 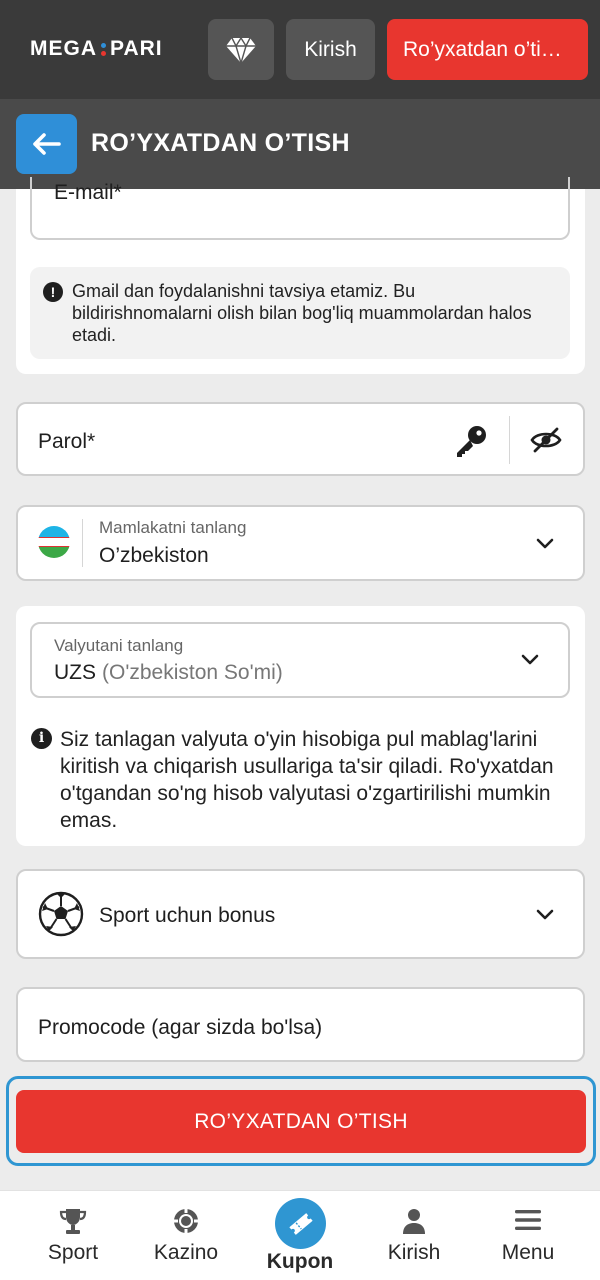 What do you see at coordinates (75, 672) in the screenshot?
I see `currency-code: UZS` at bounding box center [75, 672].